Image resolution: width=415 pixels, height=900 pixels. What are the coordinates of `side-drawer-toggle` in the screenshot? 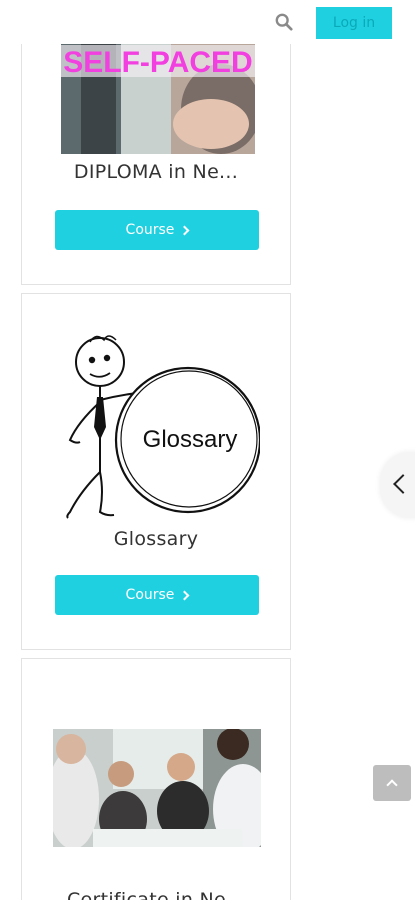 It's located at (397, 485).